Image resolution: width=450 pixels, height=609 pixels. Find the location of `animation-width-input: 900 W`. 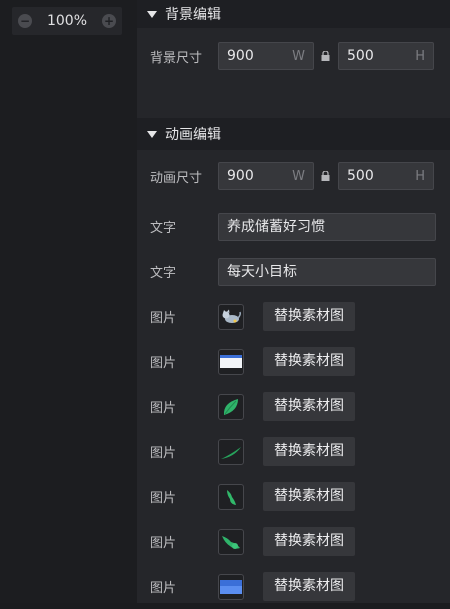

animation-width-input: 900 W is located at coordinates (266, 176).